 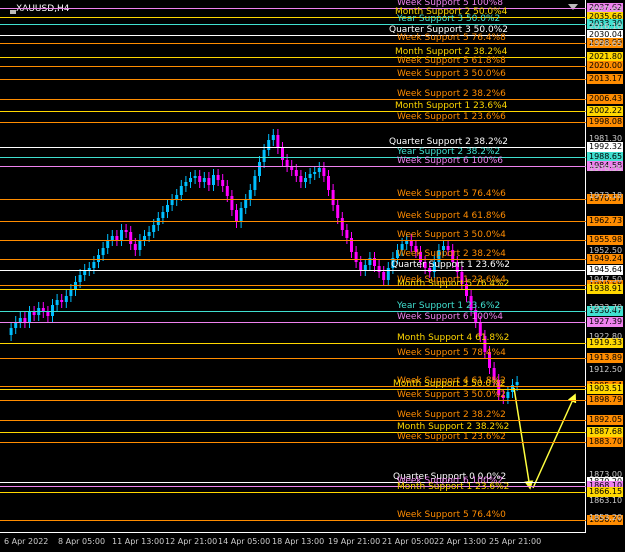 What do you see at coordinates (606, 474) in the screenshot?
I see `price-axis-tick: 1873.00` at bounding box center [606, 474].